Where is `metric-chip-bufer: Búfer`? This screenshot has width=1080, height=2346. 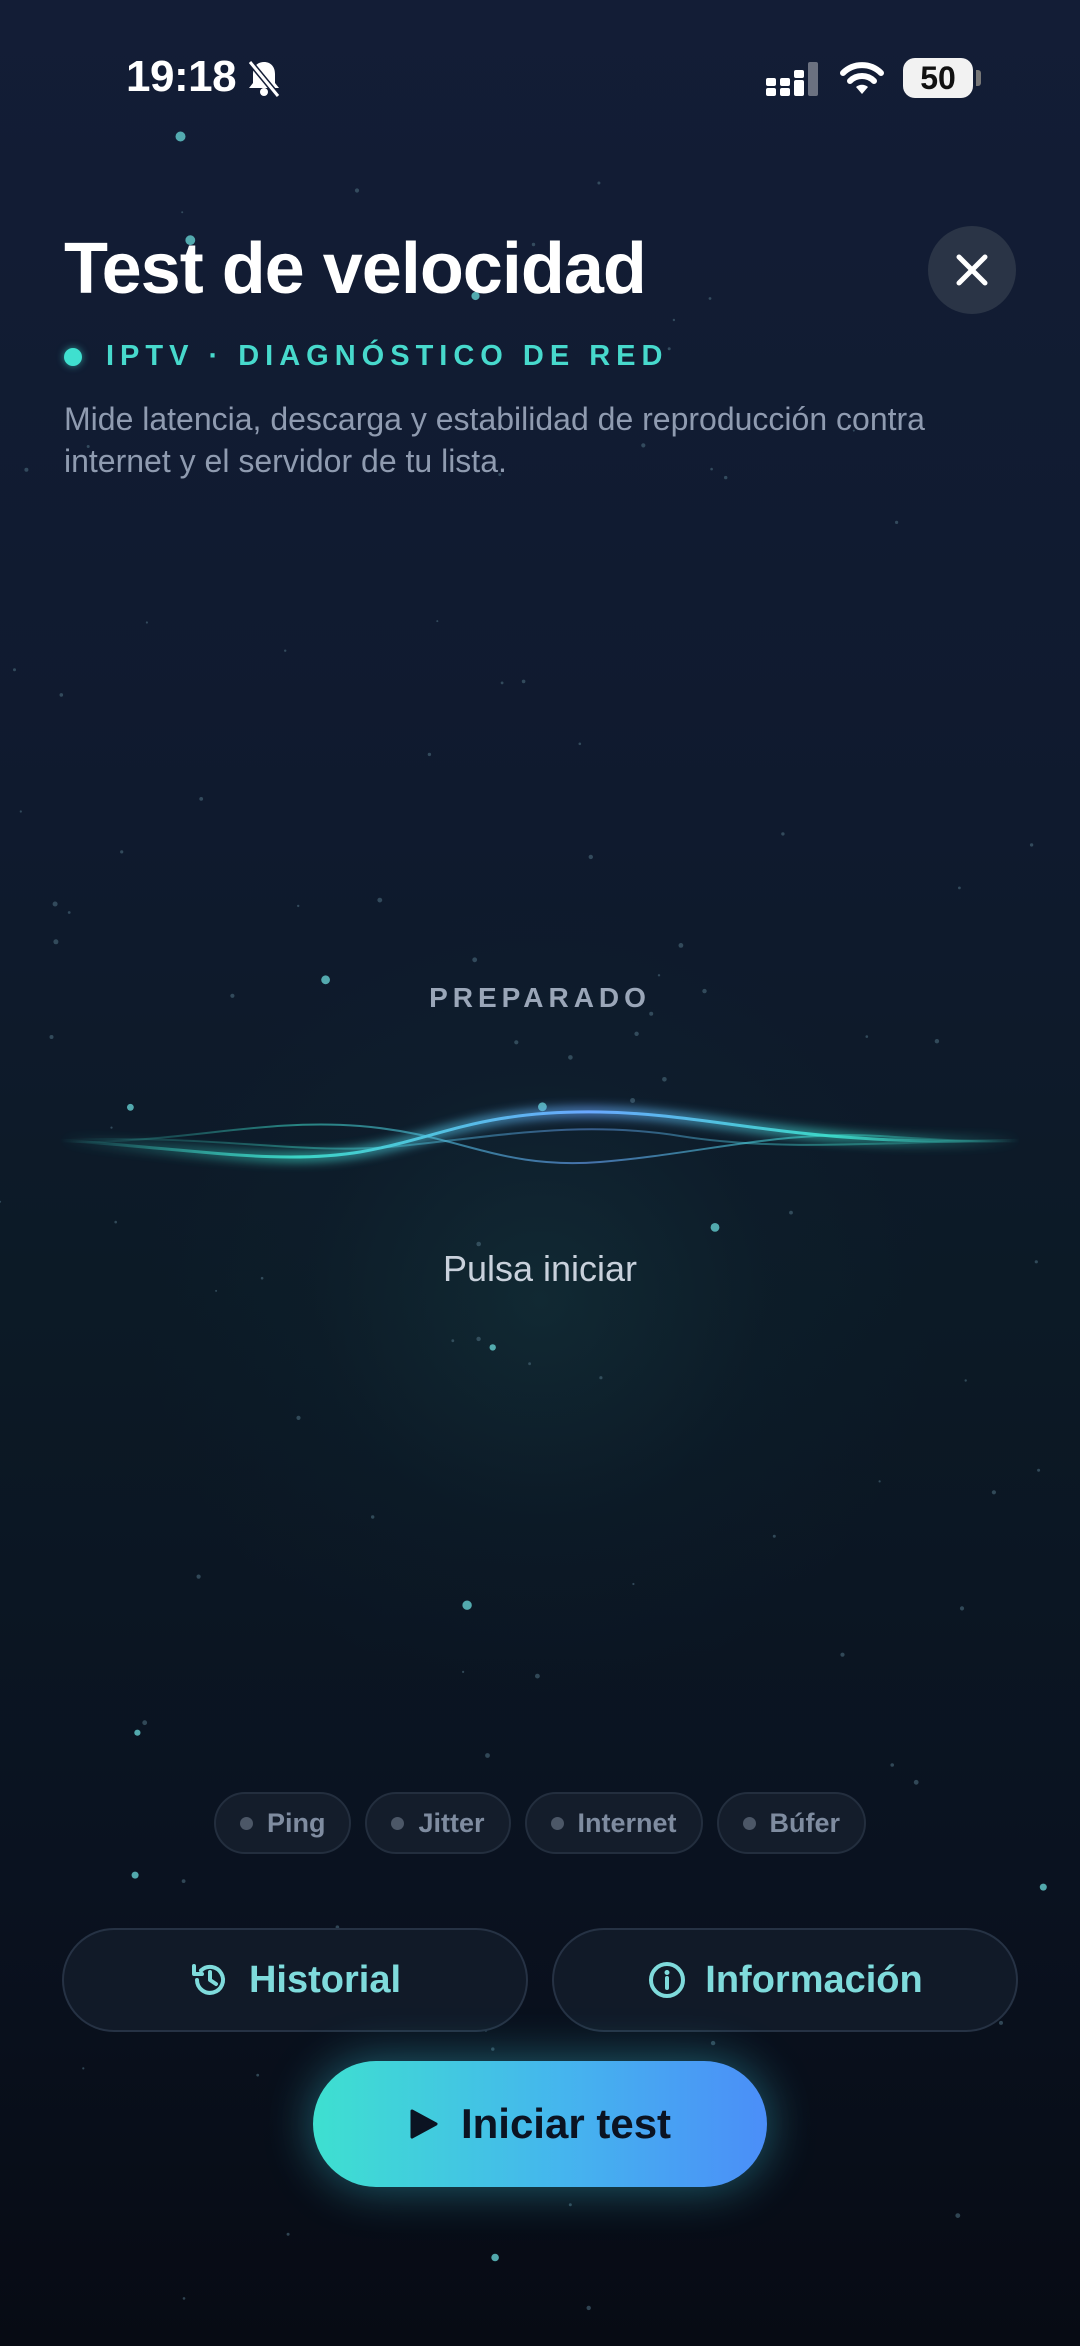
metric-chip-bufer: Búfer is located at coordinates (791, 1823).